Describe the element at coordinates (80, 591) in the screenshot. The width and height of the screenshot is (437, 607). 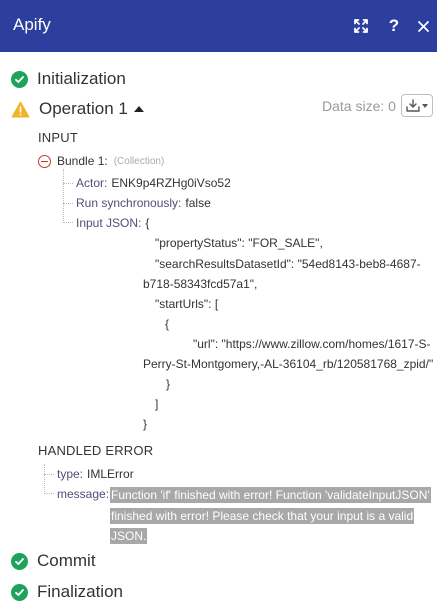
I see `step-label: Finalization` at that location.